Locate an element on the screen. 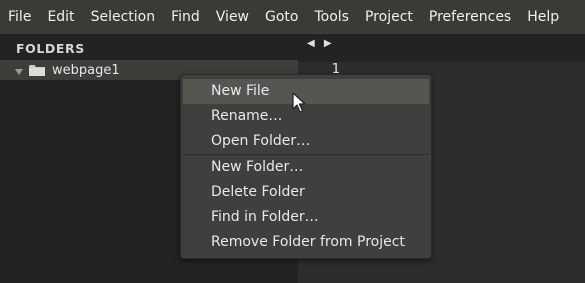 Image resolution: width=585 pixels, height=283 pixels. menu-project: Project is located at coordinates (389, 17).